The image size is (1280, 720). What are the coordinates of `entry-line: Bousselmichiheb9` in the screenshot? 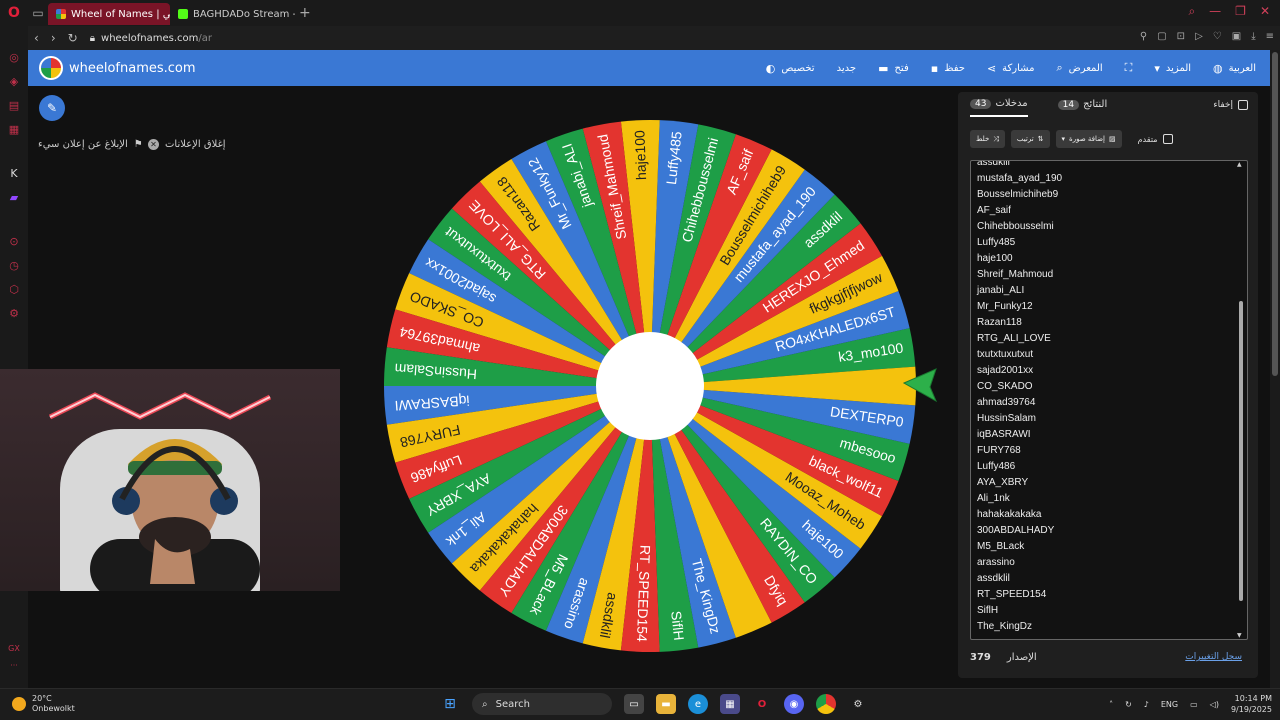 It's located at (1018, 194).